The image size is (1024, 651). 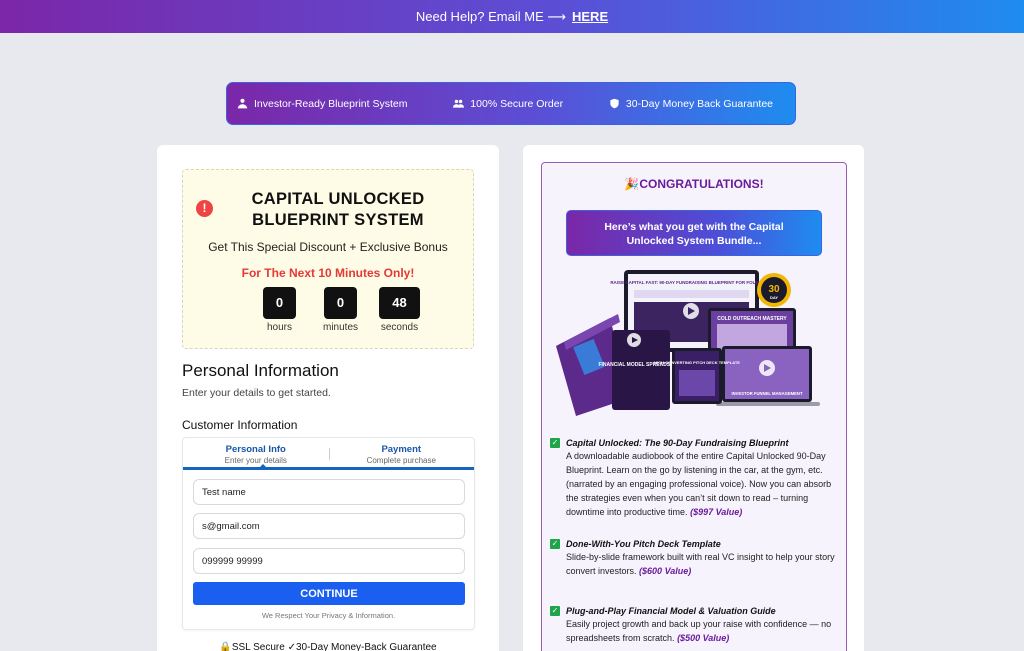 I want to click on benefit-value: ($500 Value), so click(x=703, y=638).